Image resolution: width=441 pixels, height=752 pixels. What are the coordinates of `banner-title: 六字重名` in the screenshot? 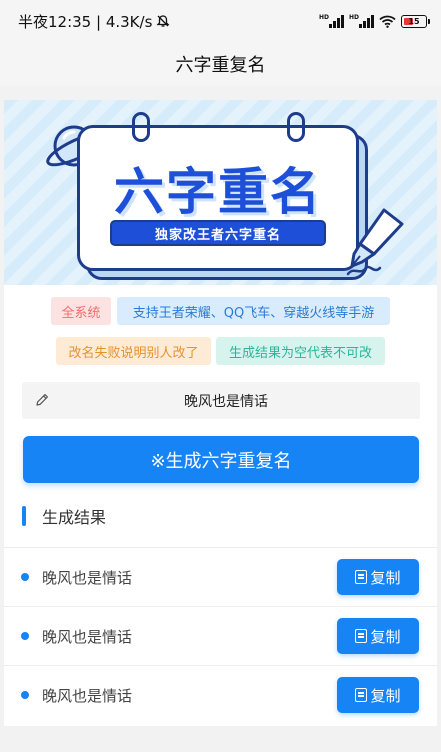 It's located at (218, 192).